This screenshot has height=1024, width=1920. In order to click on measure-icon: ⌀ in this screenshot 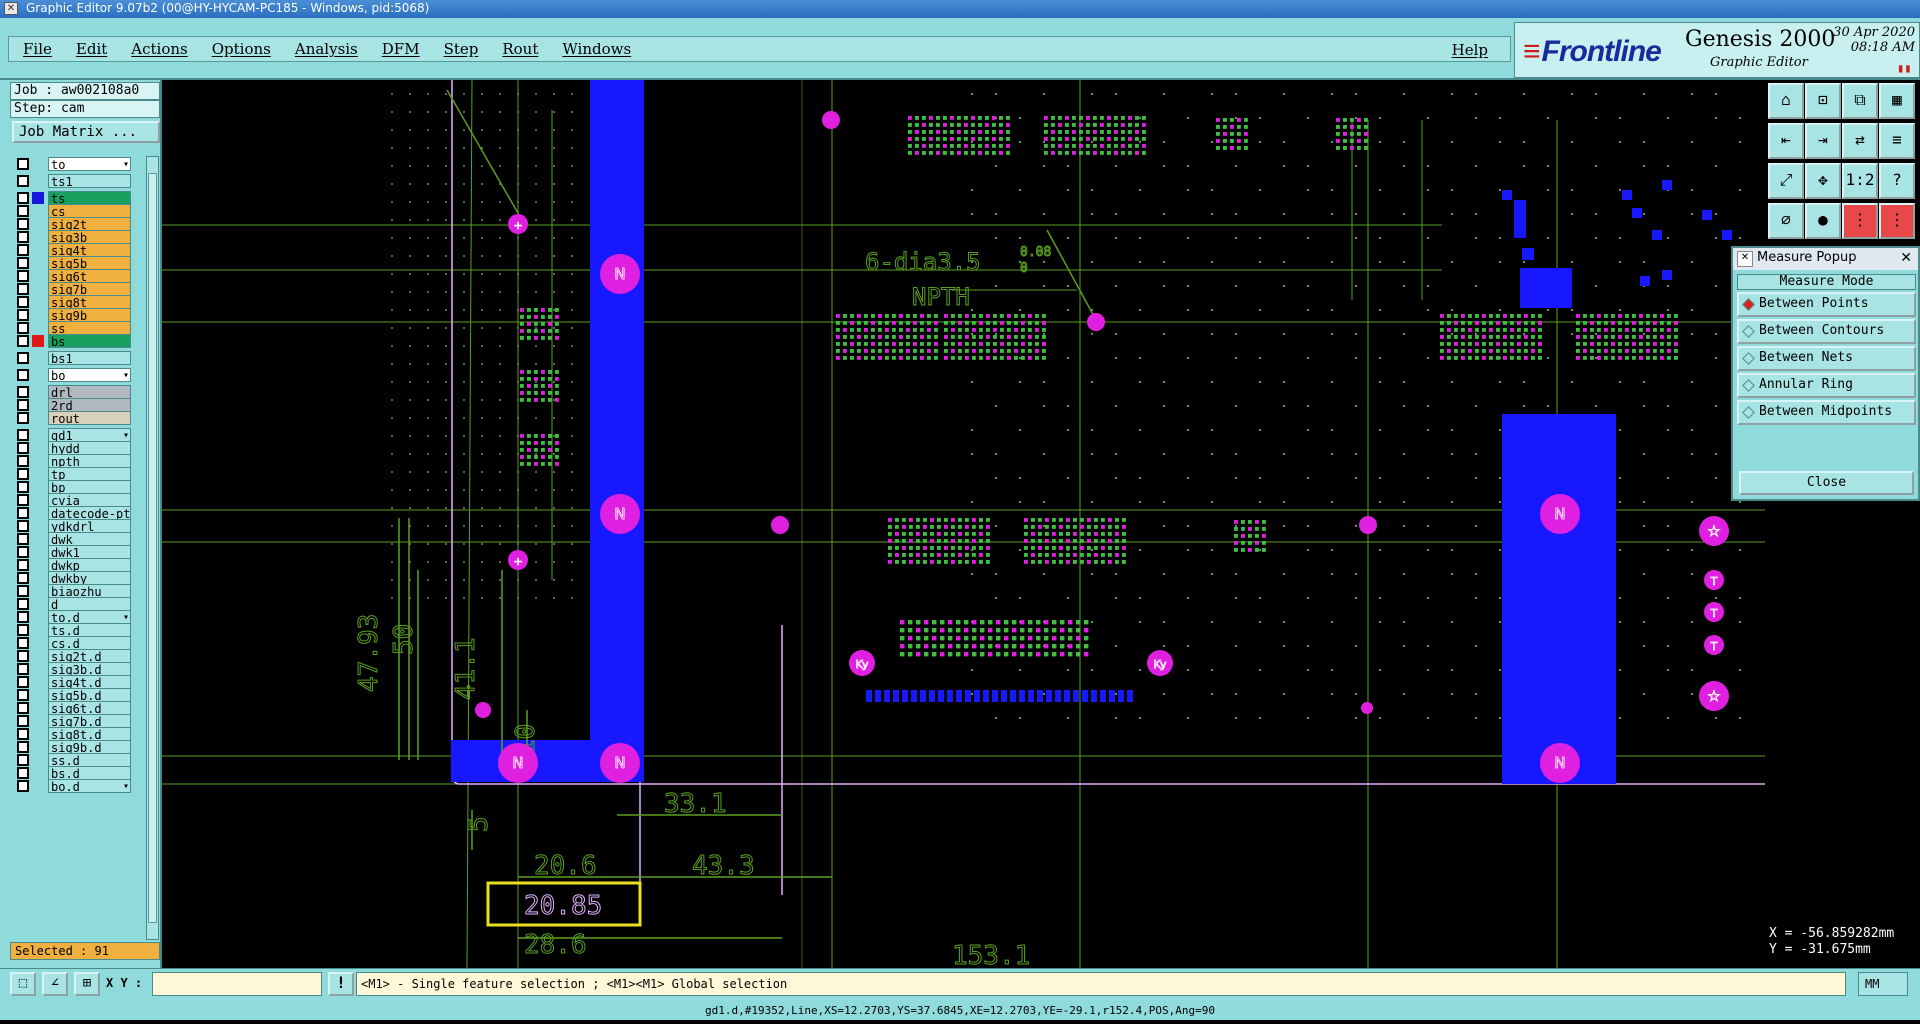, I will do `click(1786, 221)`.